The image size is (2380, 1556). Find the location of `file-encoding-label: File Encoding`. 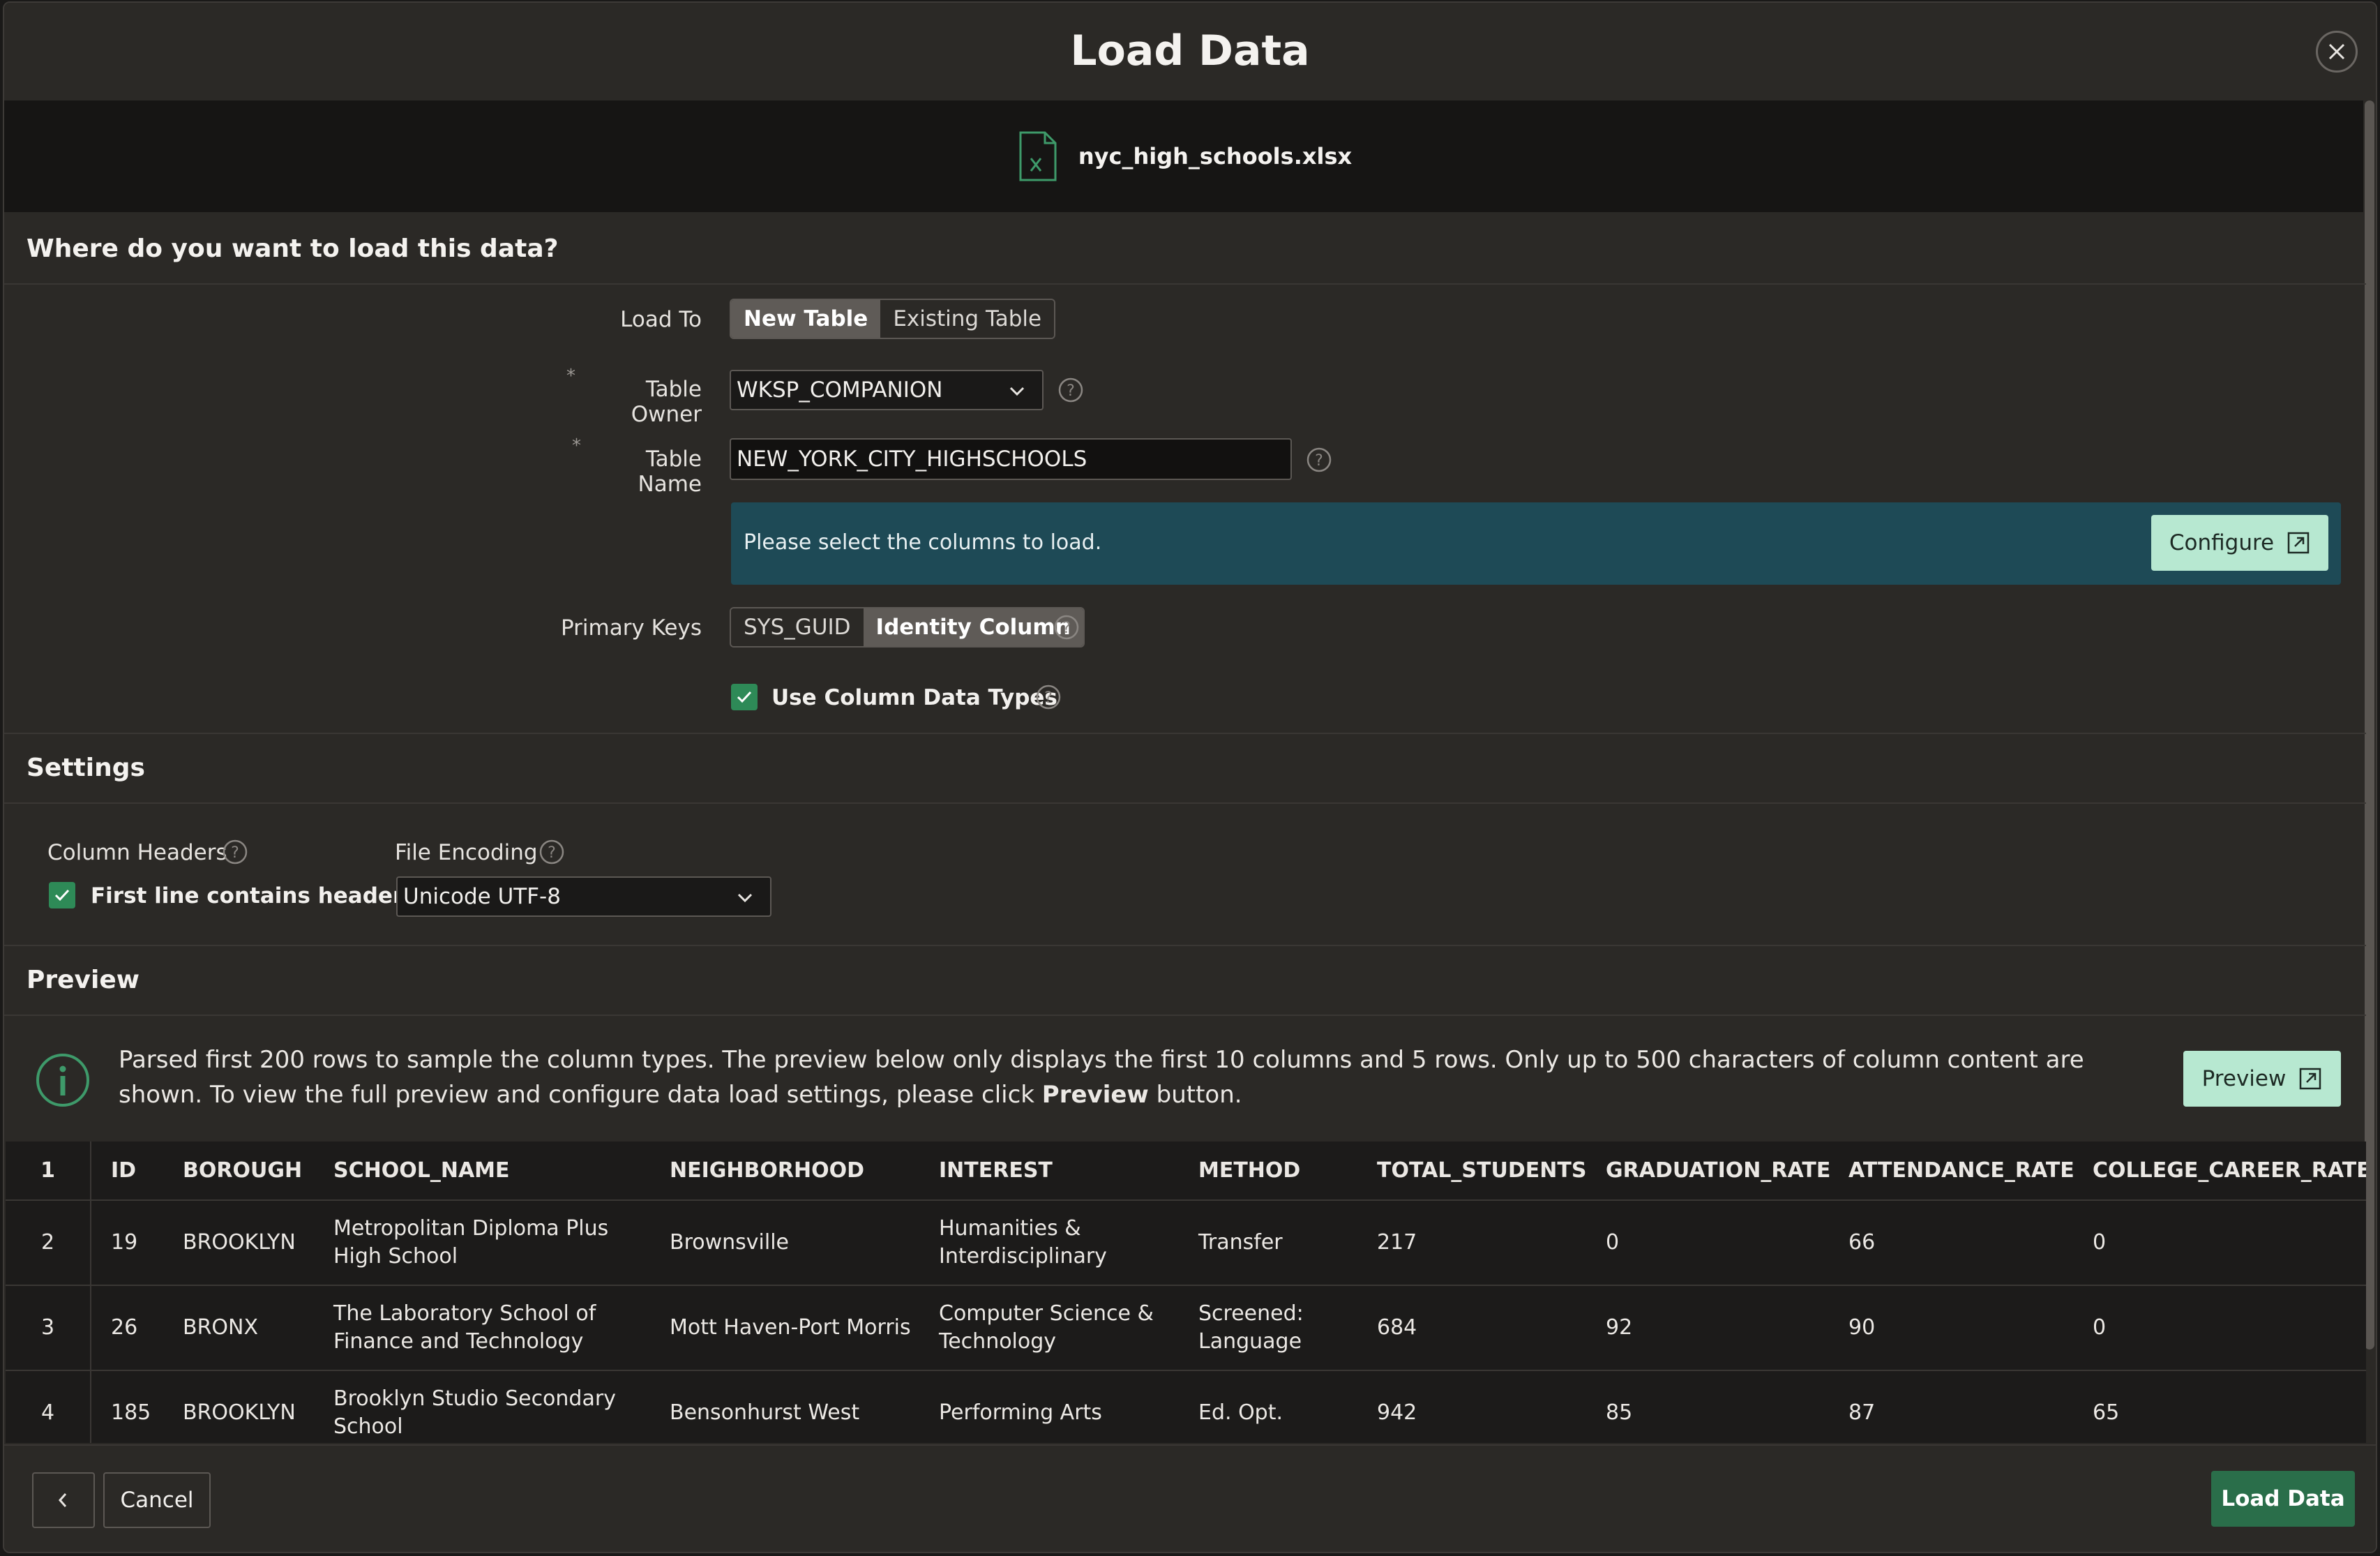

file-encoding-label: File Encoding is located at coordinates (466, 852).